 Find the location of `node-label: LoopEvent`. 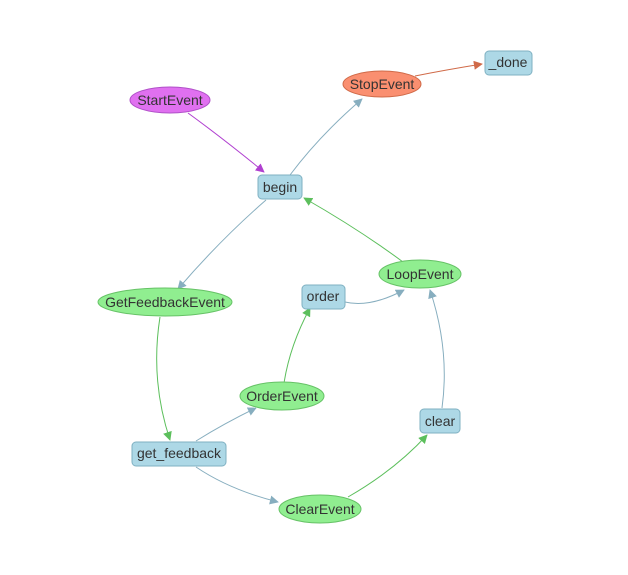

node-label: LoopEvent is located at coordinates (420, 274).